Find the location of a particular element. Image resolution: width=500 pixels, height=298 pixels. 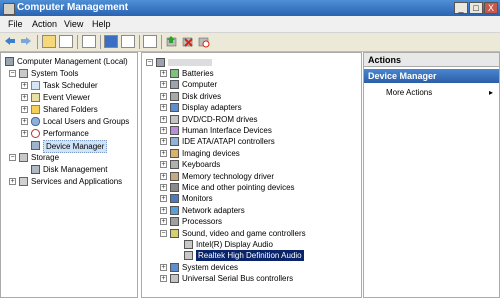

actions-header: Actions is located at coordinates (431, 60).